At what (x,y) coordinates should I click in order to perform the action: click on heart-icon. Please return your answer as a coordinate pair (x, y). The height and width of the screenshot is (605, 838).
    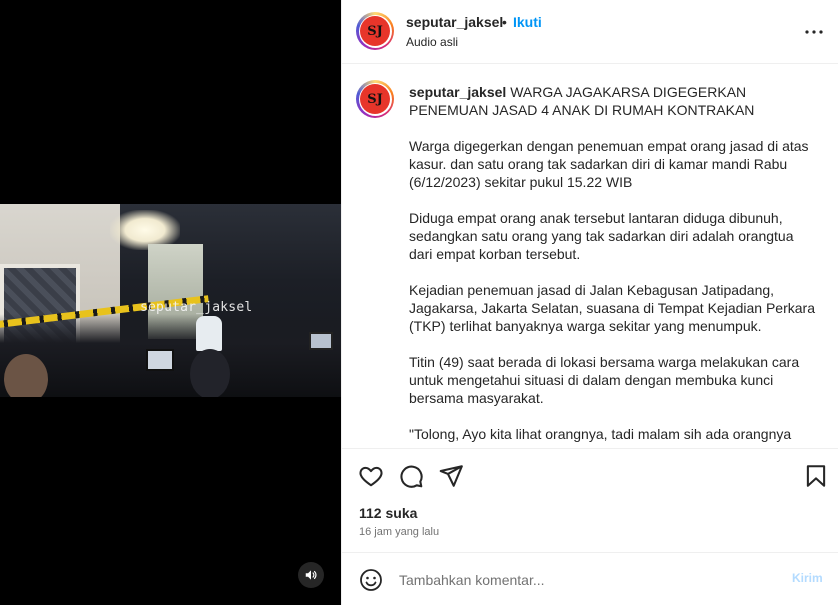
    Looking at the image, I should click on (371, 476).